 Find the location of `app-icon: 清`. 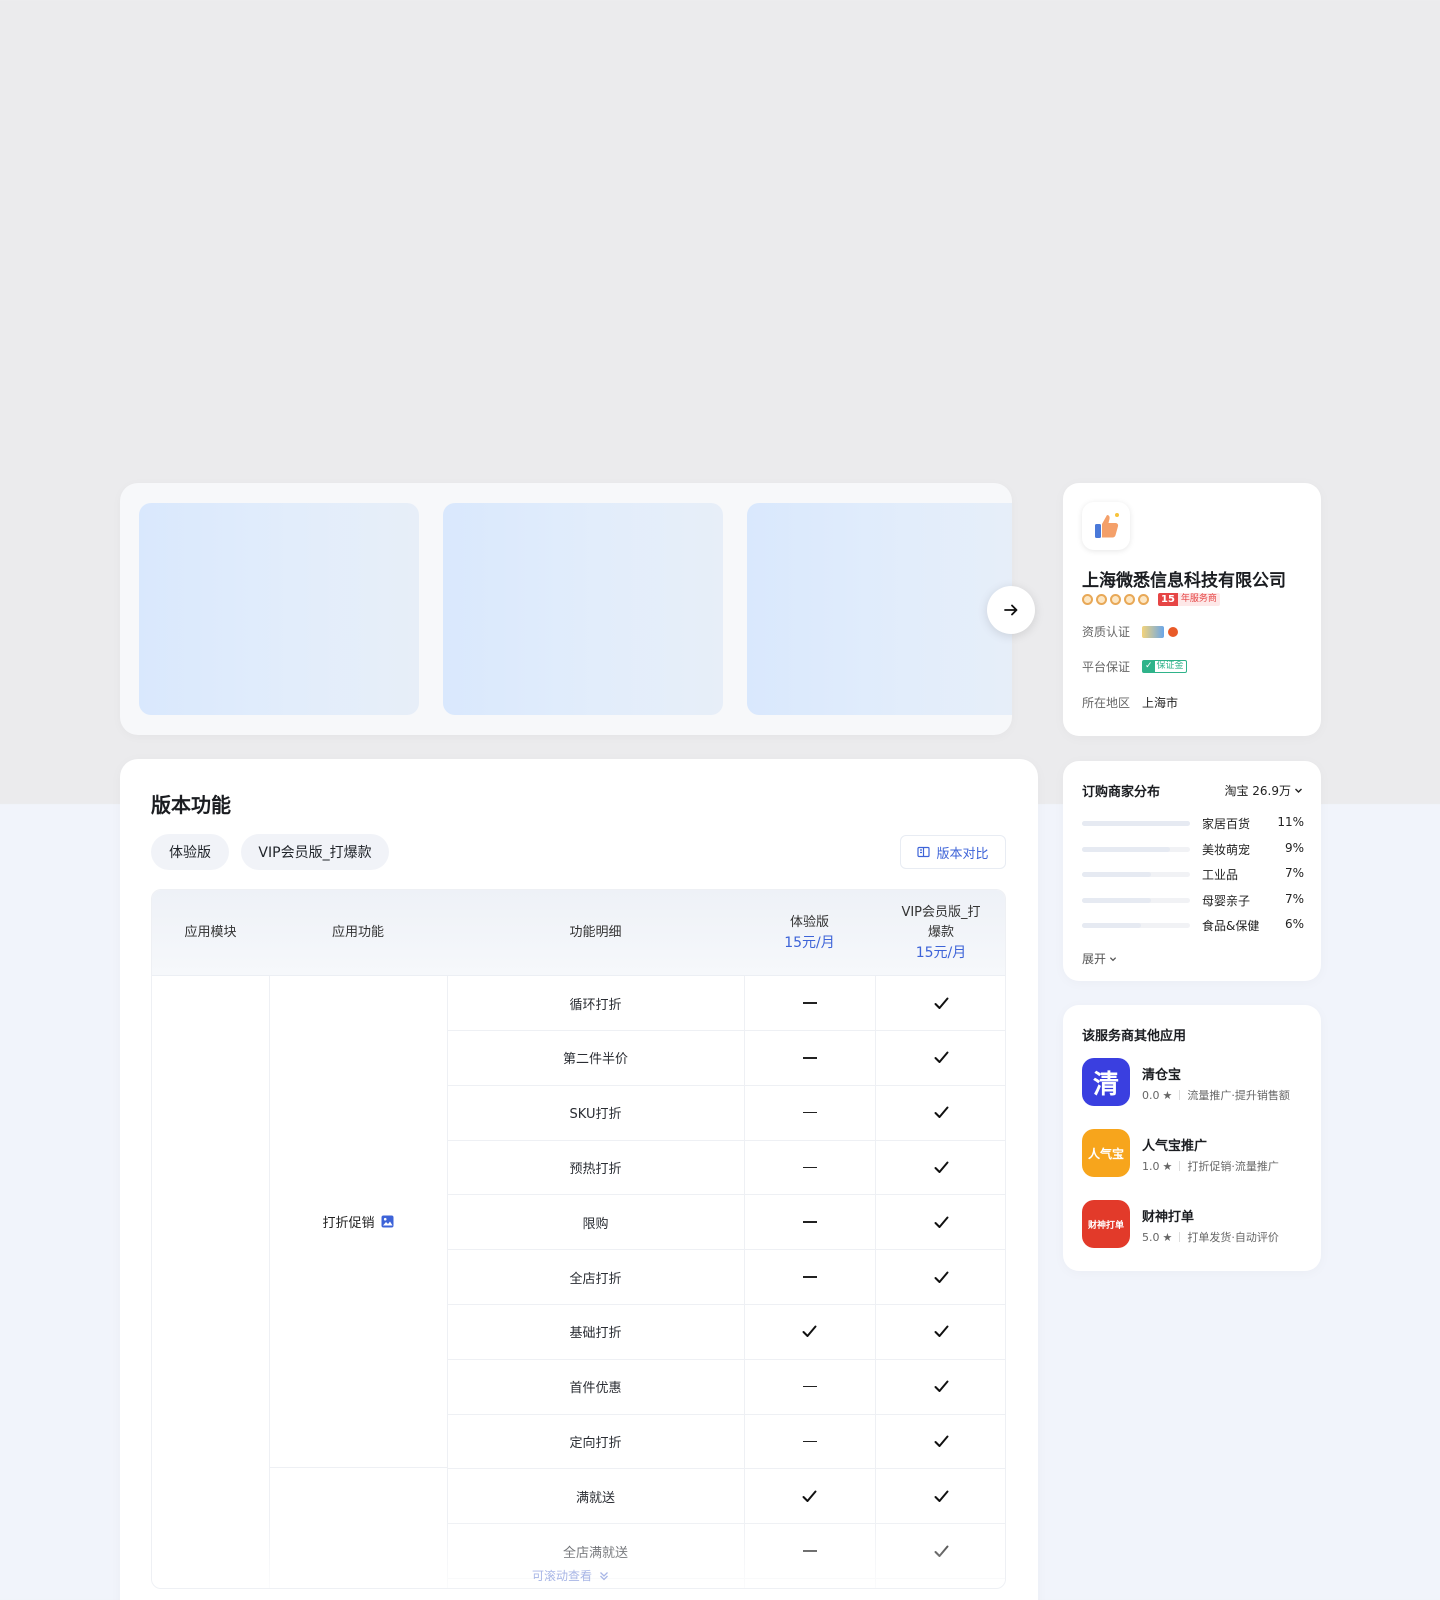

app-icon: 清 is located at coordinates (1106, 1082).